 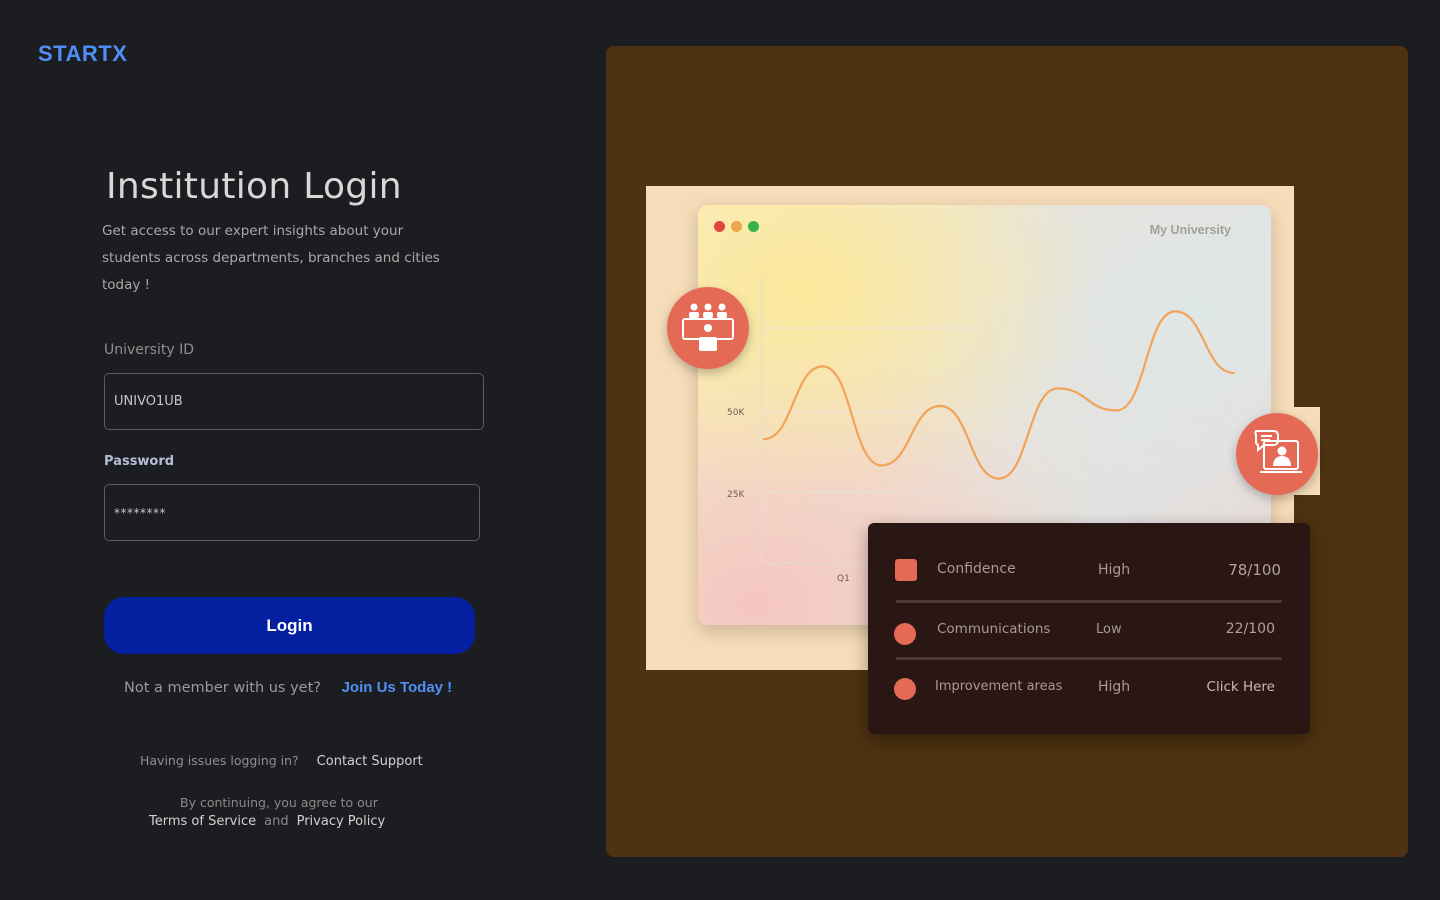 I want to click on classroom-badge, so click(x=708, y=328).